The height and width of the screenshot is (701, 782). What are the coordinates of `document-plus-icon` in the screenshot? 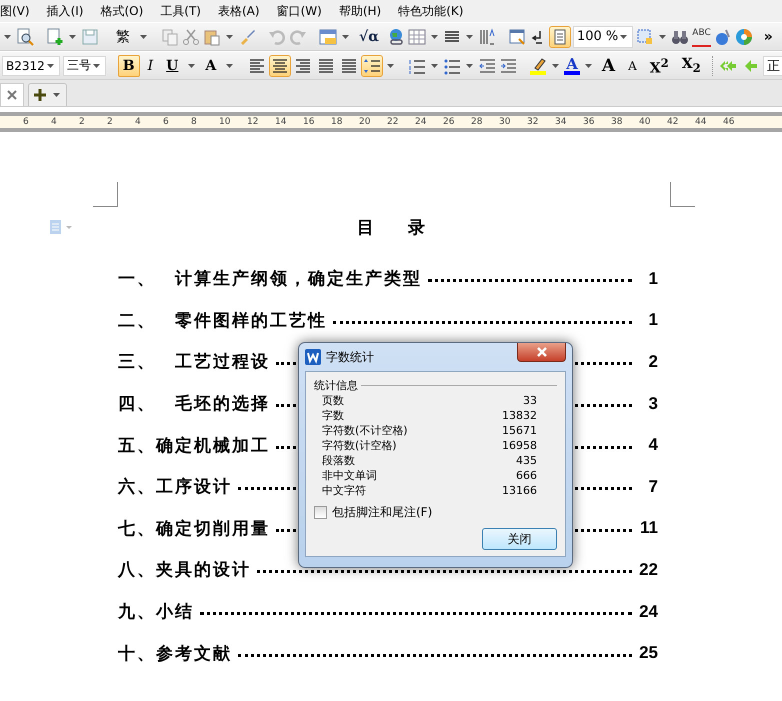 It's located at (55, 37).